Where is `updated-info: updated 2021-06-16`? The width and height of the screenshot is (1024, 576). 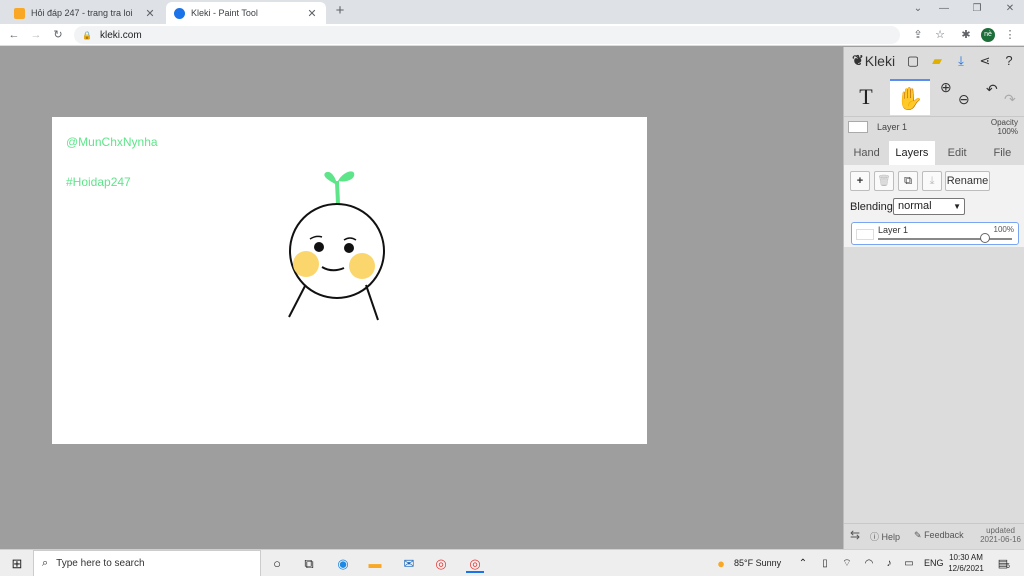
updated-info: updated 2021-06-16 is located at coordinates (1000, 535).